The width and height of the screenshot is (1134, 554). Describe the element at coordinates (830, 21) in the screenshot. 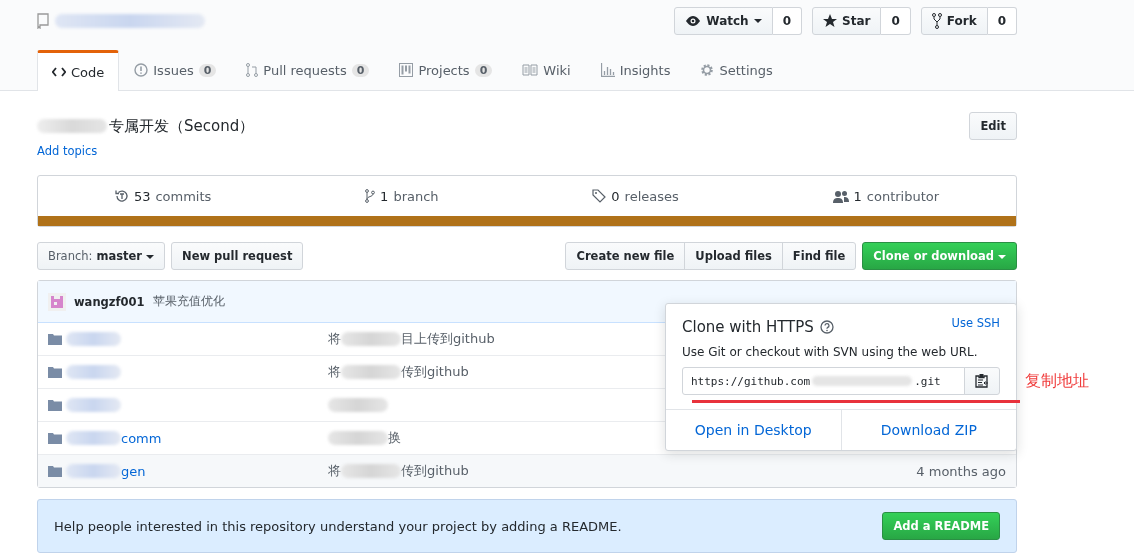

I see `star-icon` at that location.